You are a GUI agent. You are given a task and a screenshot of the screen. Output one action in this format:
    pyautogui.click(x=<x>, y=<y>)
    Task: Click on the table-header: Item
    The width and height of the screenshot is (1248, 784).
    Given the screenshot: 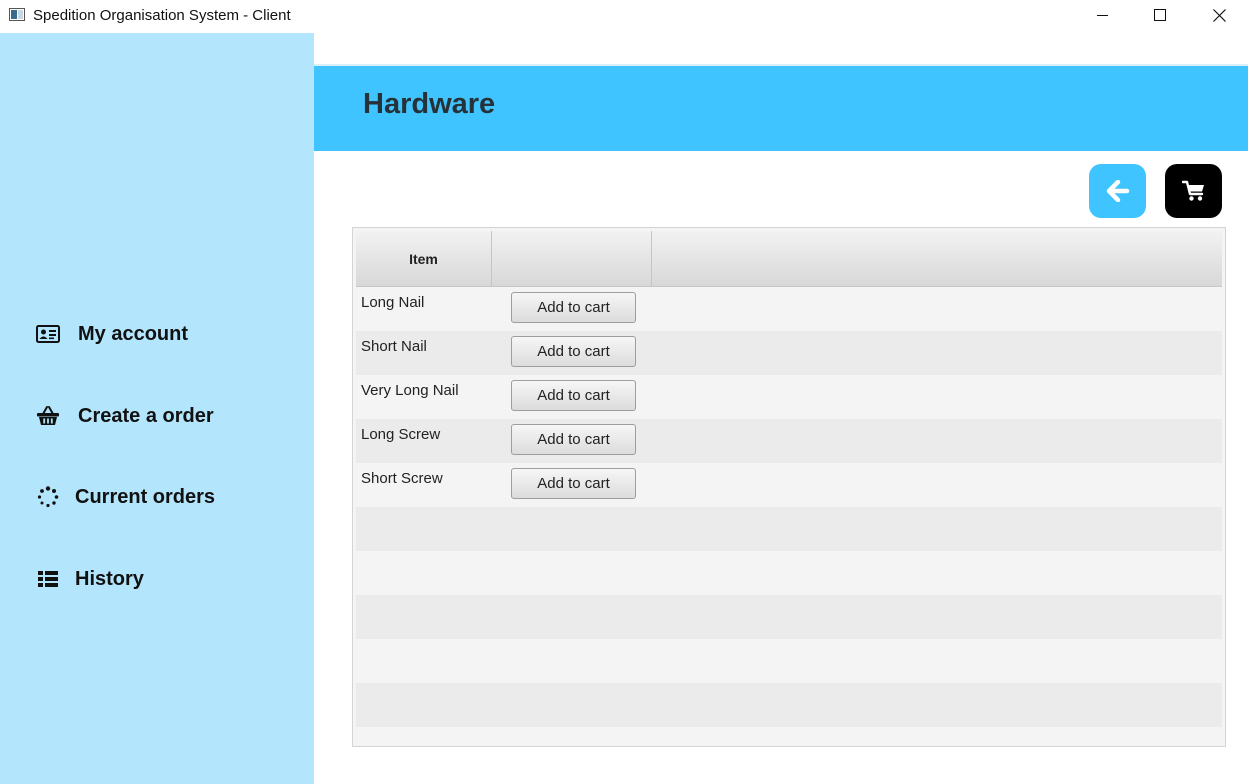 What is the action you would take?
    pyautogui.click(x=789, y=259)
    